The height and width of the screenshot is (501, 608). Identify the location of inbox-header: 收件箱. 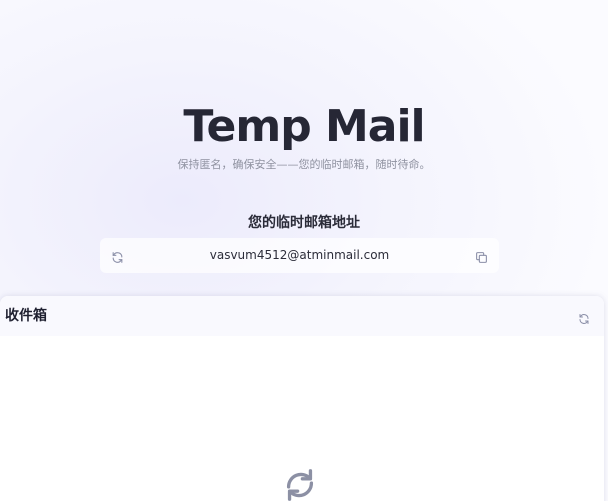
(302, 316).